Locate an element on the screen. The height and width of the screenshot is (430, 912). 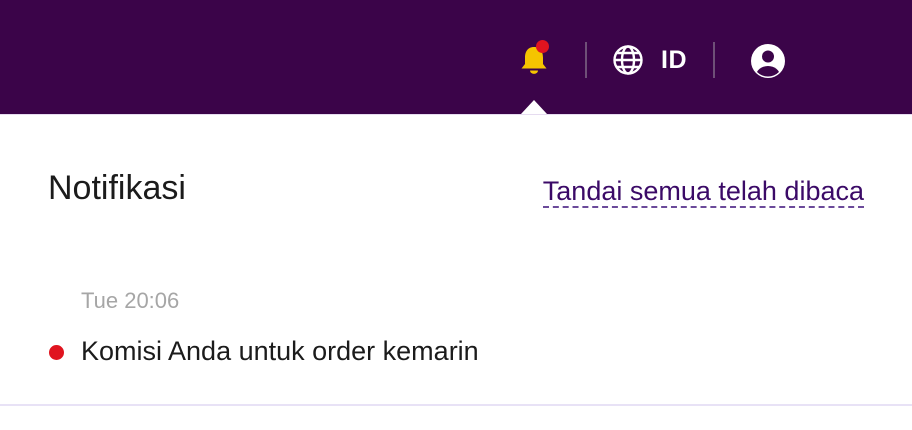
account-button is located at coordinates (768, 61).